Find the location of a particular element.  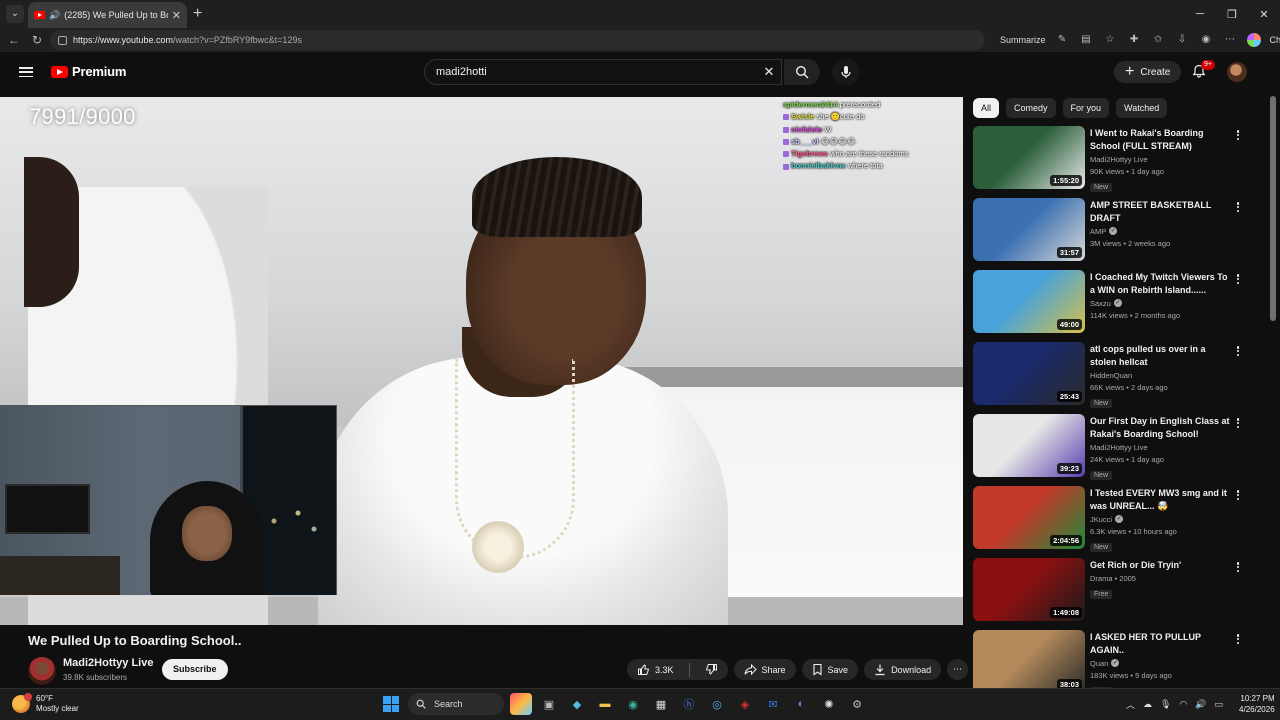

new-tab-button: + is located at coordinates (197, 14).